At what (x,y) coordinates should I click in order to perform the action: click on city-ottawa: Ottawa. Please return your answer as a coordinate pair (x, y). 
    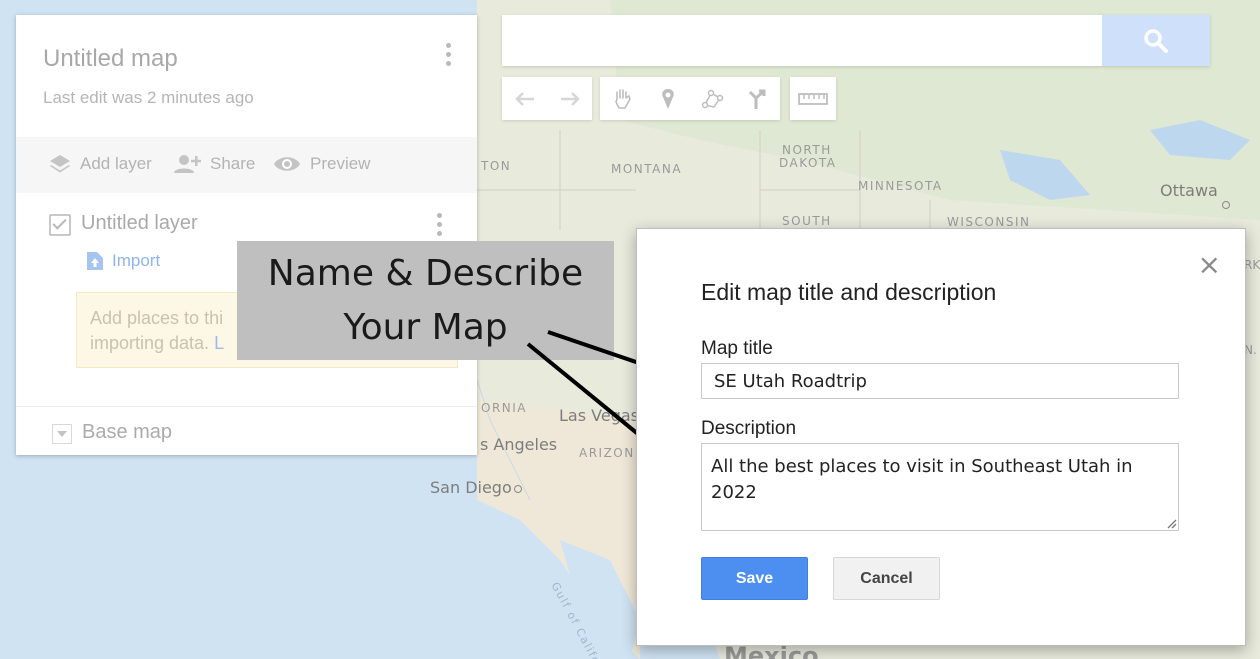
    Looking at the image, I should click on (1189, 190).